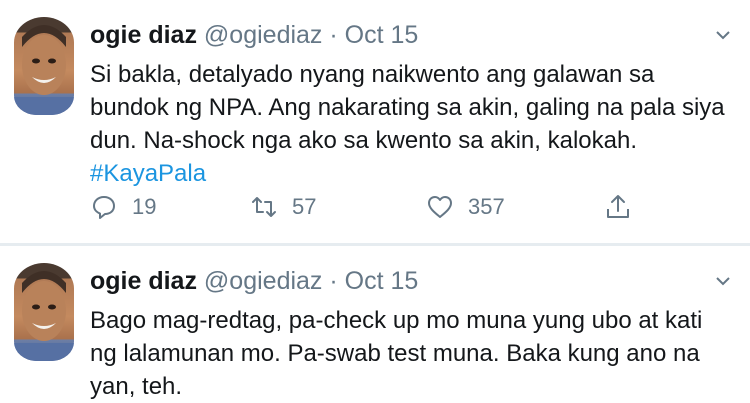 This screenshot has width=750, height=403. I want to click on like-count: 357, so click(486, 206).